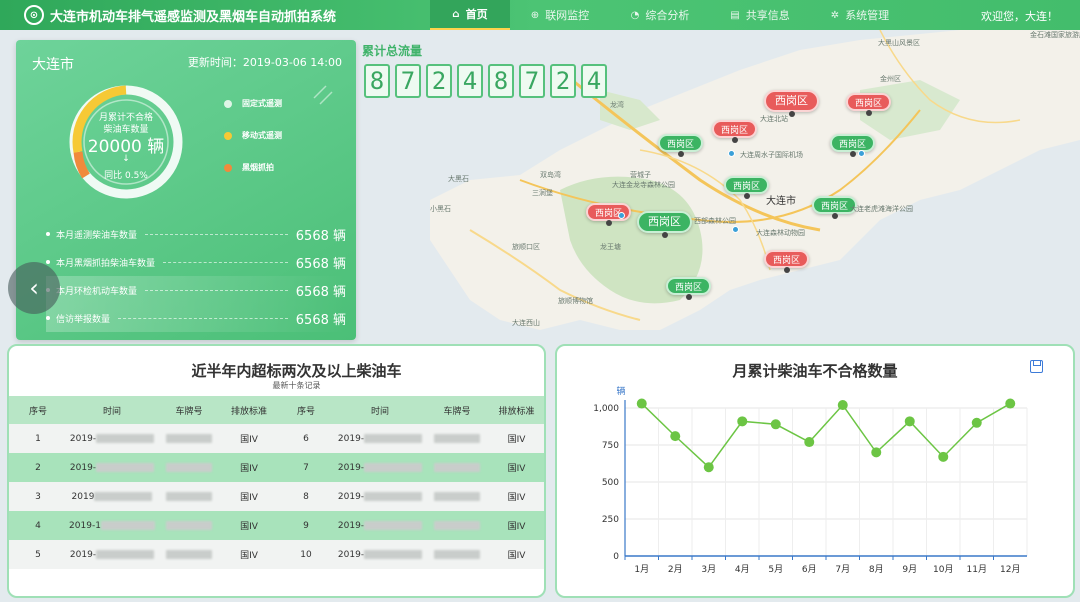 This screenshot has height=602, width=1080. Describe the element at coordinates (126, 142) in the screenshot. I see `unqualified-gauge: 月累计不合格 柴油车数量 20000 辆 ↓ 同比 0.5%` at that location.